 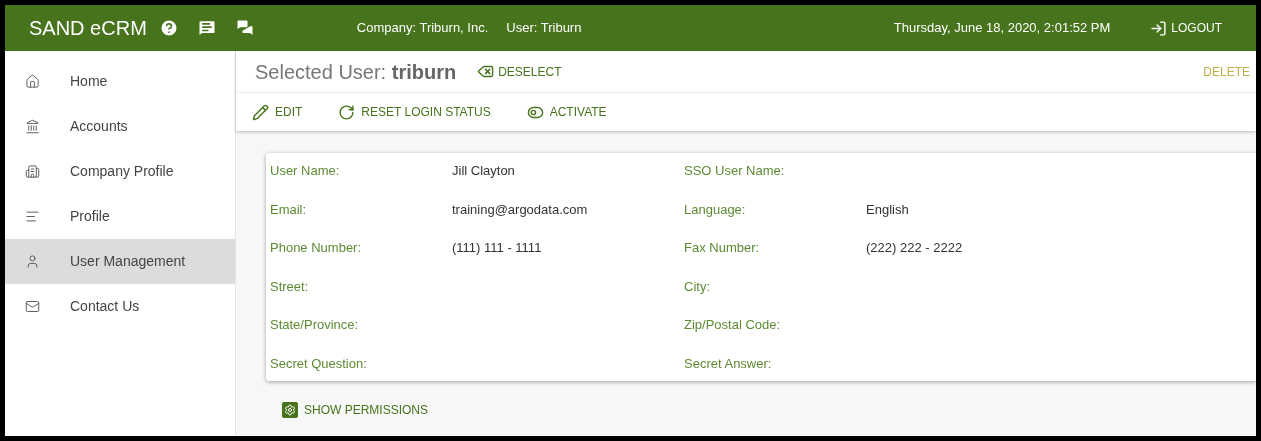 What do you see at coordinates (290, 410) in the screenshot?
I see `gear-icon` at bounding box center [290, 410].